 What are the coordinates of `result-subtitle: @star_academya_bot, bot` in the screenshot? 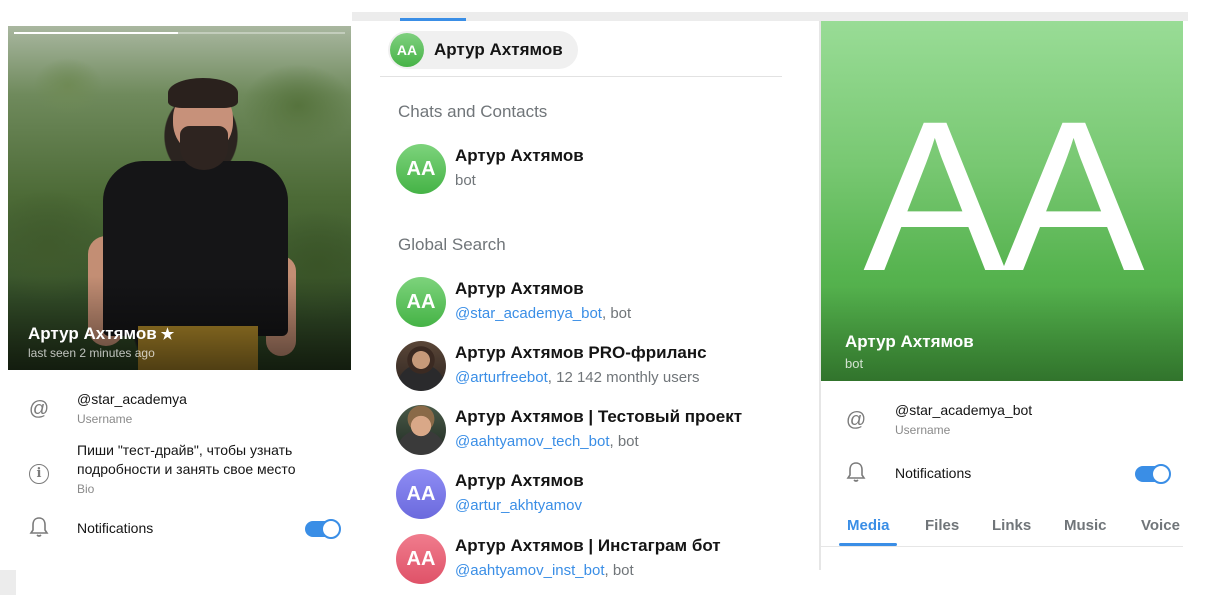 It's located at (543, 313).